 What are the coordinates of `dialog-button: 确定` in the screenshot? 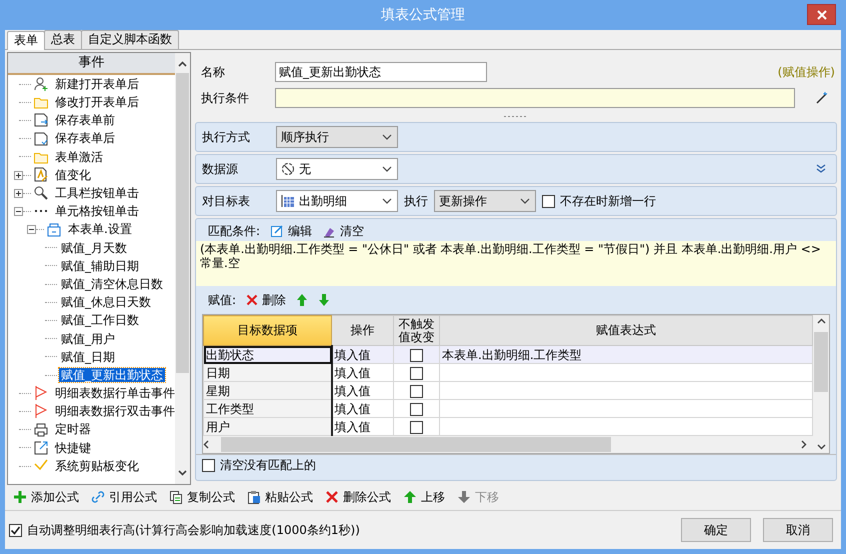 It's located at (716, 530).